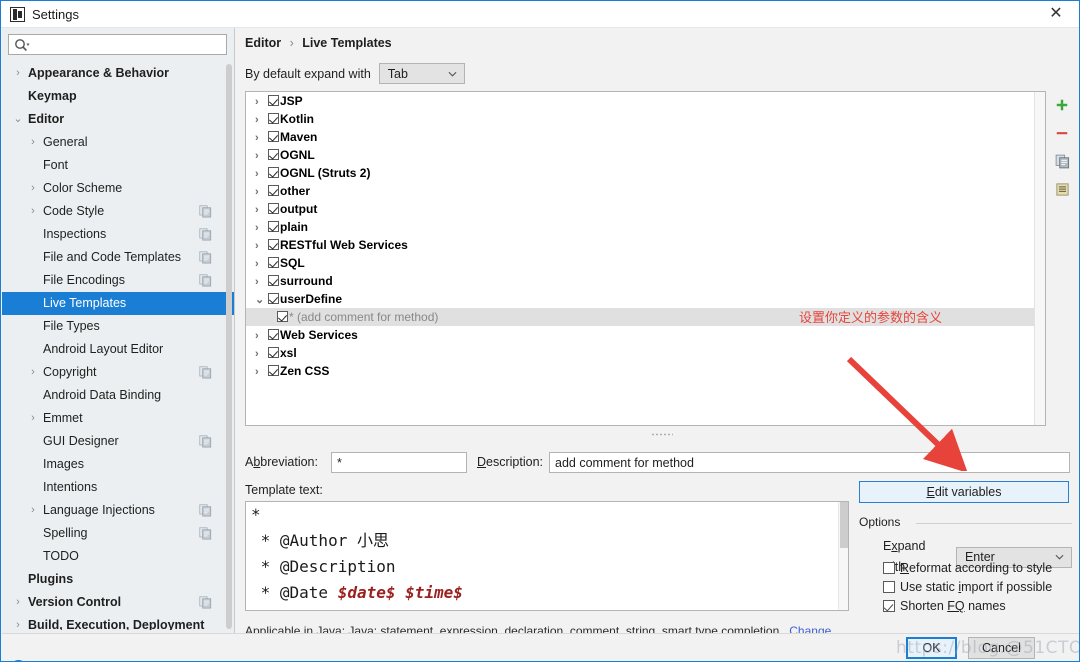 Image resolution: width=1080 pixels, height=662 pixels. I want to click on template-group-row: › Maven, so click(645, 137).